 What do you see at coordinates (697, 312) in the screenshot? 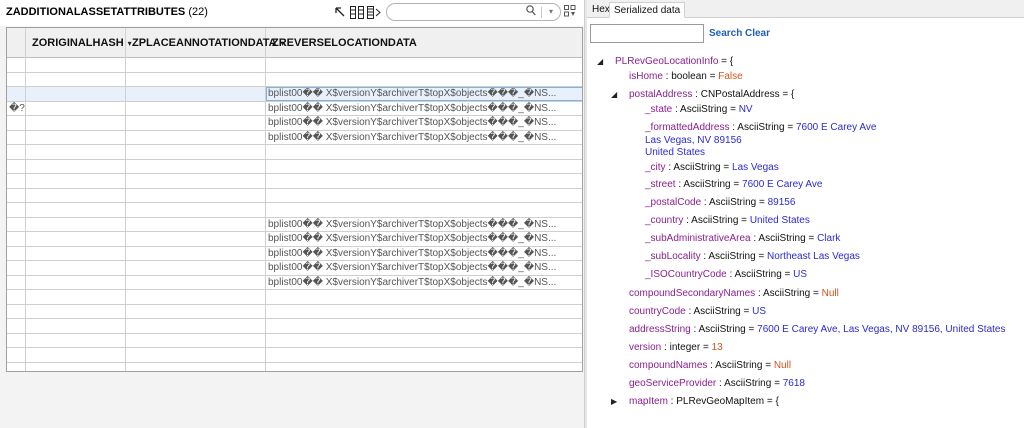
I see `tree-node: countryCode : AsciiString = US` at bounding box center [697, 312].